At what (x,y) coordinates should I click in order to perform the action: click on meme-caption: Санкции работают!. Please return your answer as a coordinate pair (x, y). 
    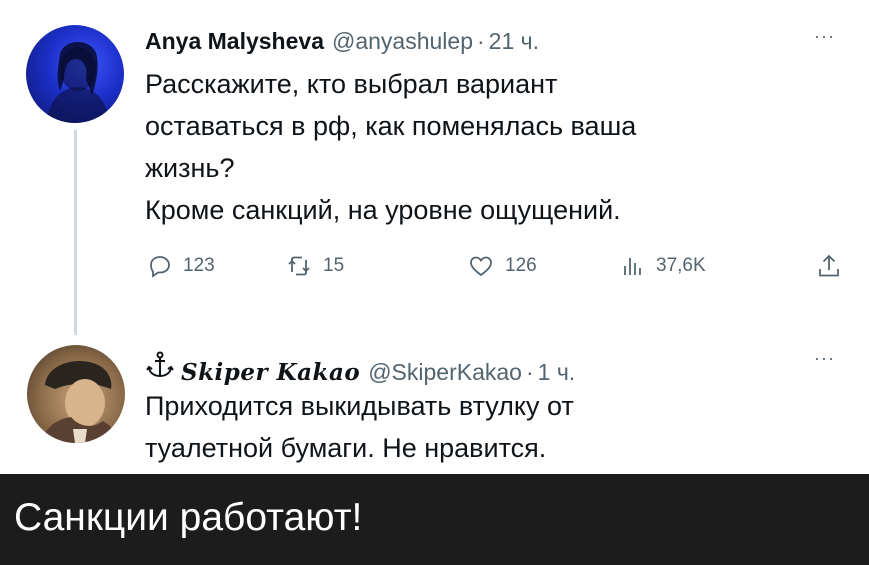
    Looking at the image, I should click on (188, 517).